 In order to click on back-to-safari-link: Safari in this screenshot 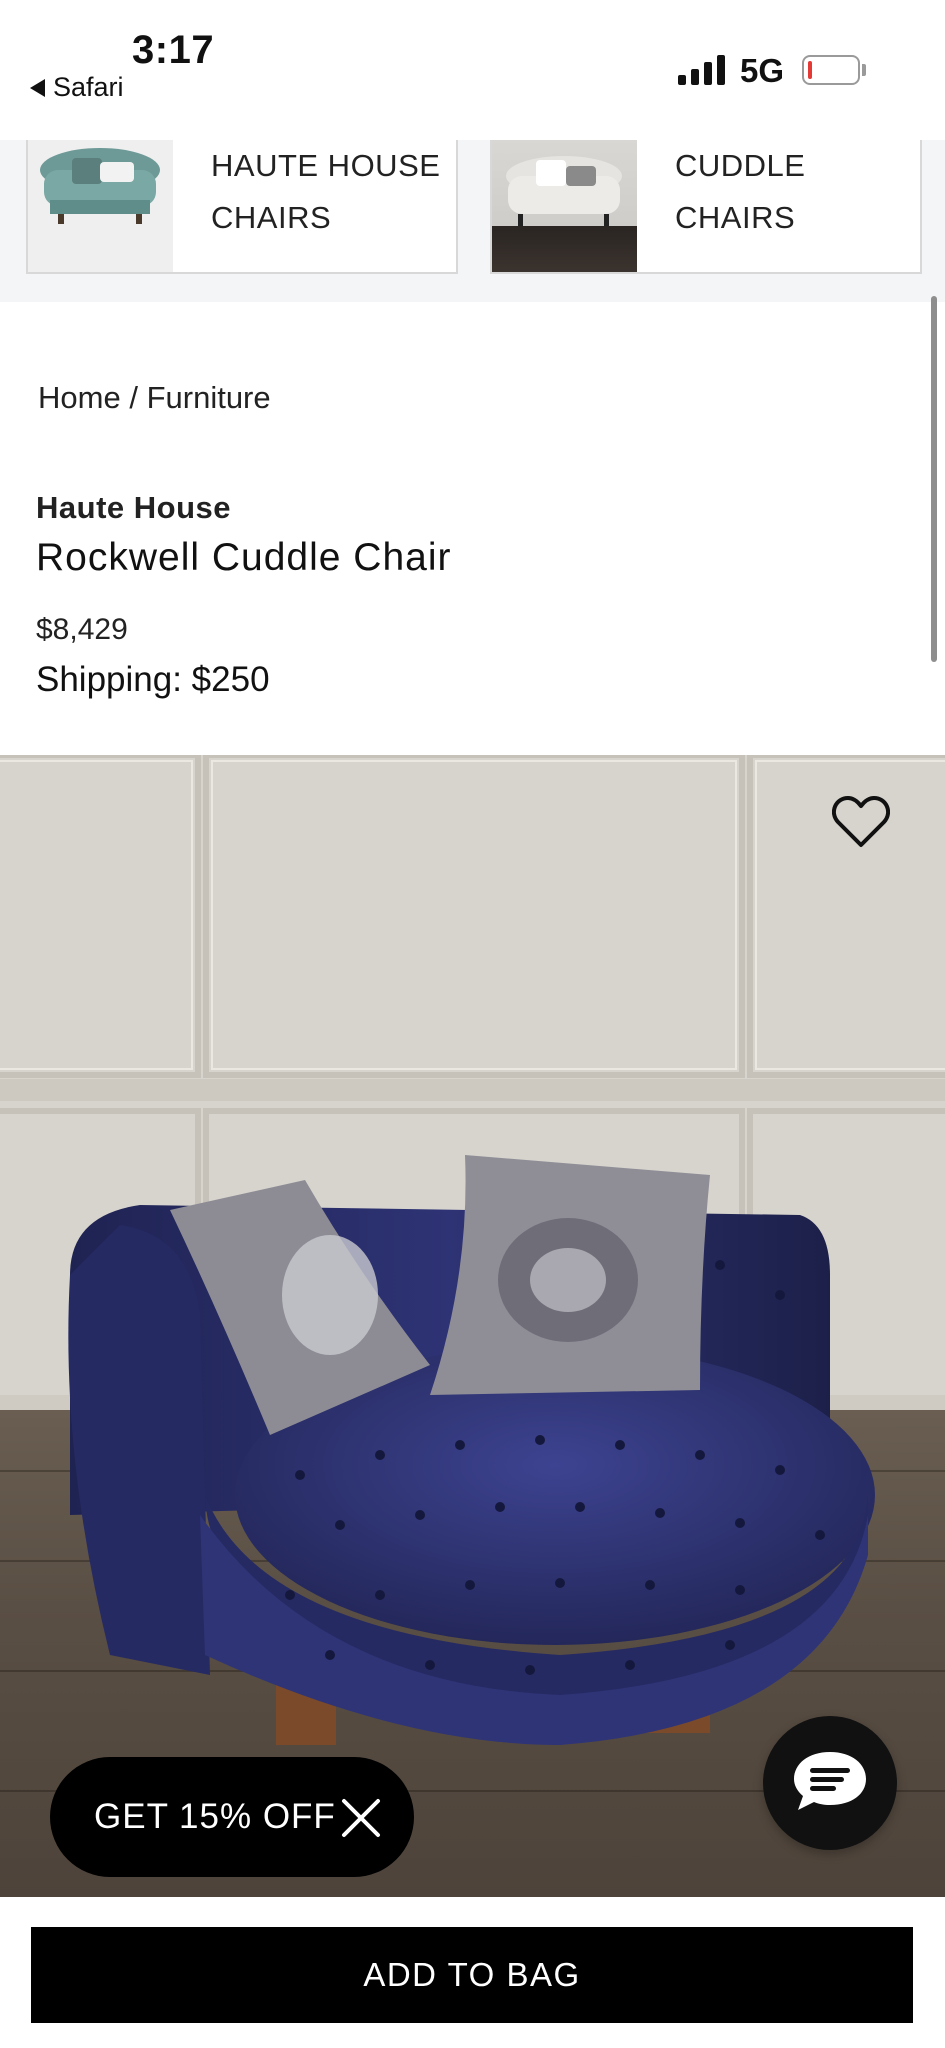, I will do `click(77, 87)`.